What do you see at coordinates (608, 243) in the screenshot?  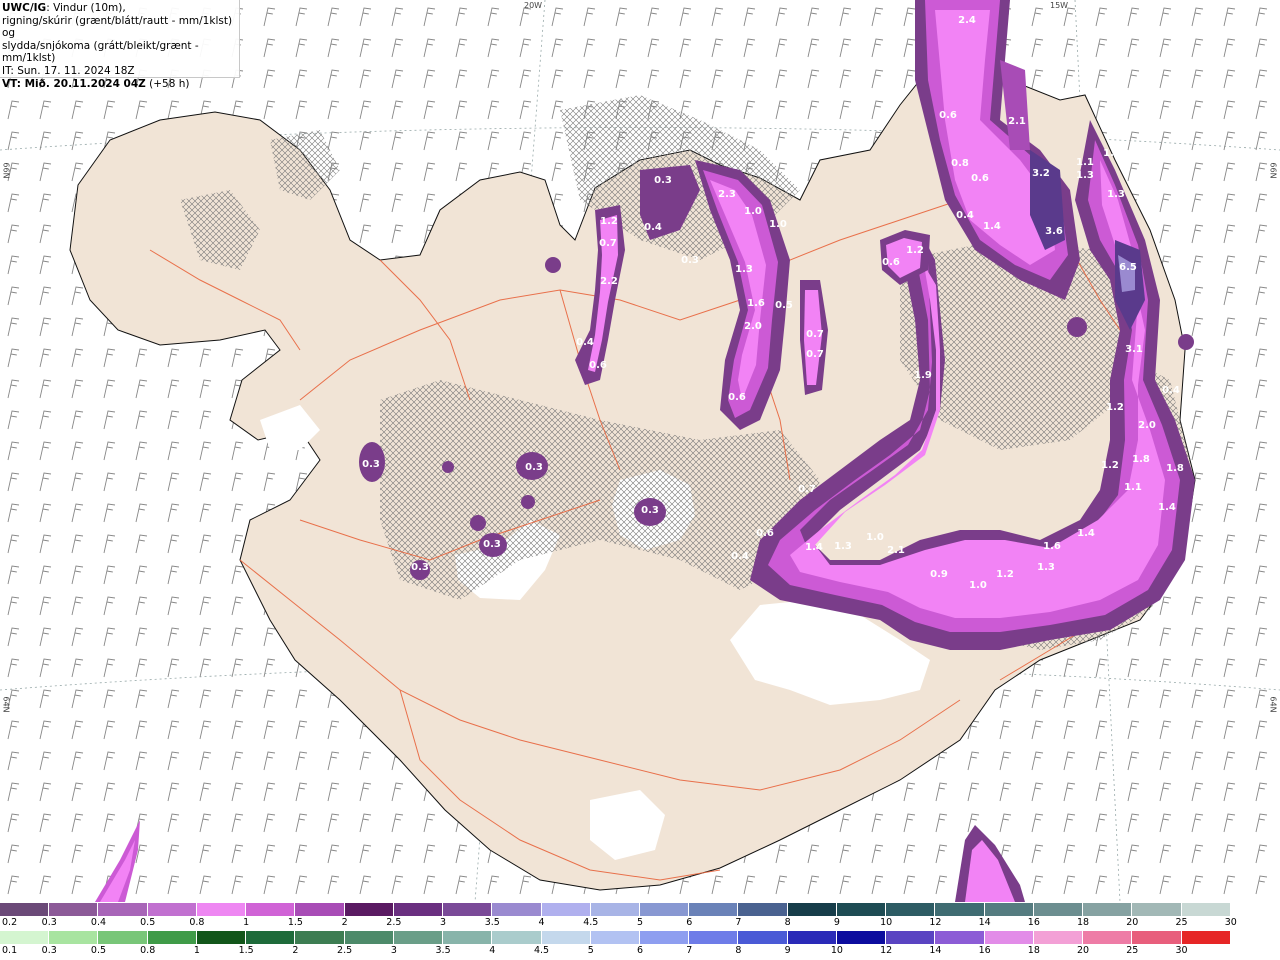 I see `precip-value: 0.7` at bounding box center [608, 243].